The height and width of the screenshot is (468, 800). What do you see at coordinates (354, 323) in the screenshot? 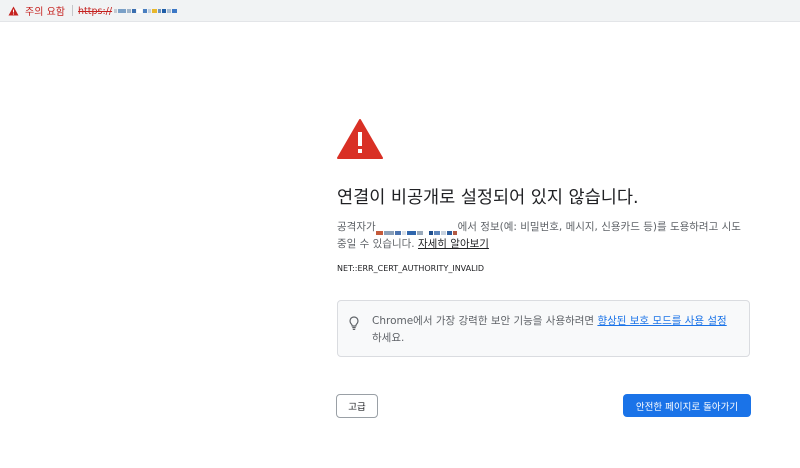
I see `lightbulb-icon` at bounding box center [354, 323].